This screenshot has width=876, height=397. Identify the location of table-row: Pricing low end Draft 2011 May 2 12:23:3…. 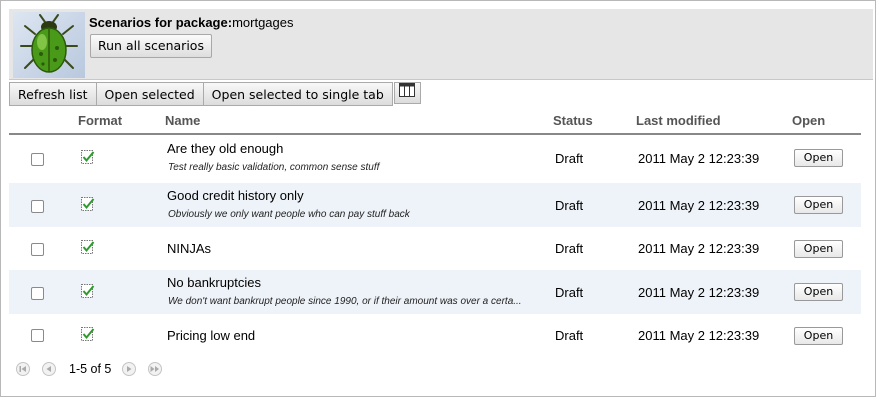
(435, 335).